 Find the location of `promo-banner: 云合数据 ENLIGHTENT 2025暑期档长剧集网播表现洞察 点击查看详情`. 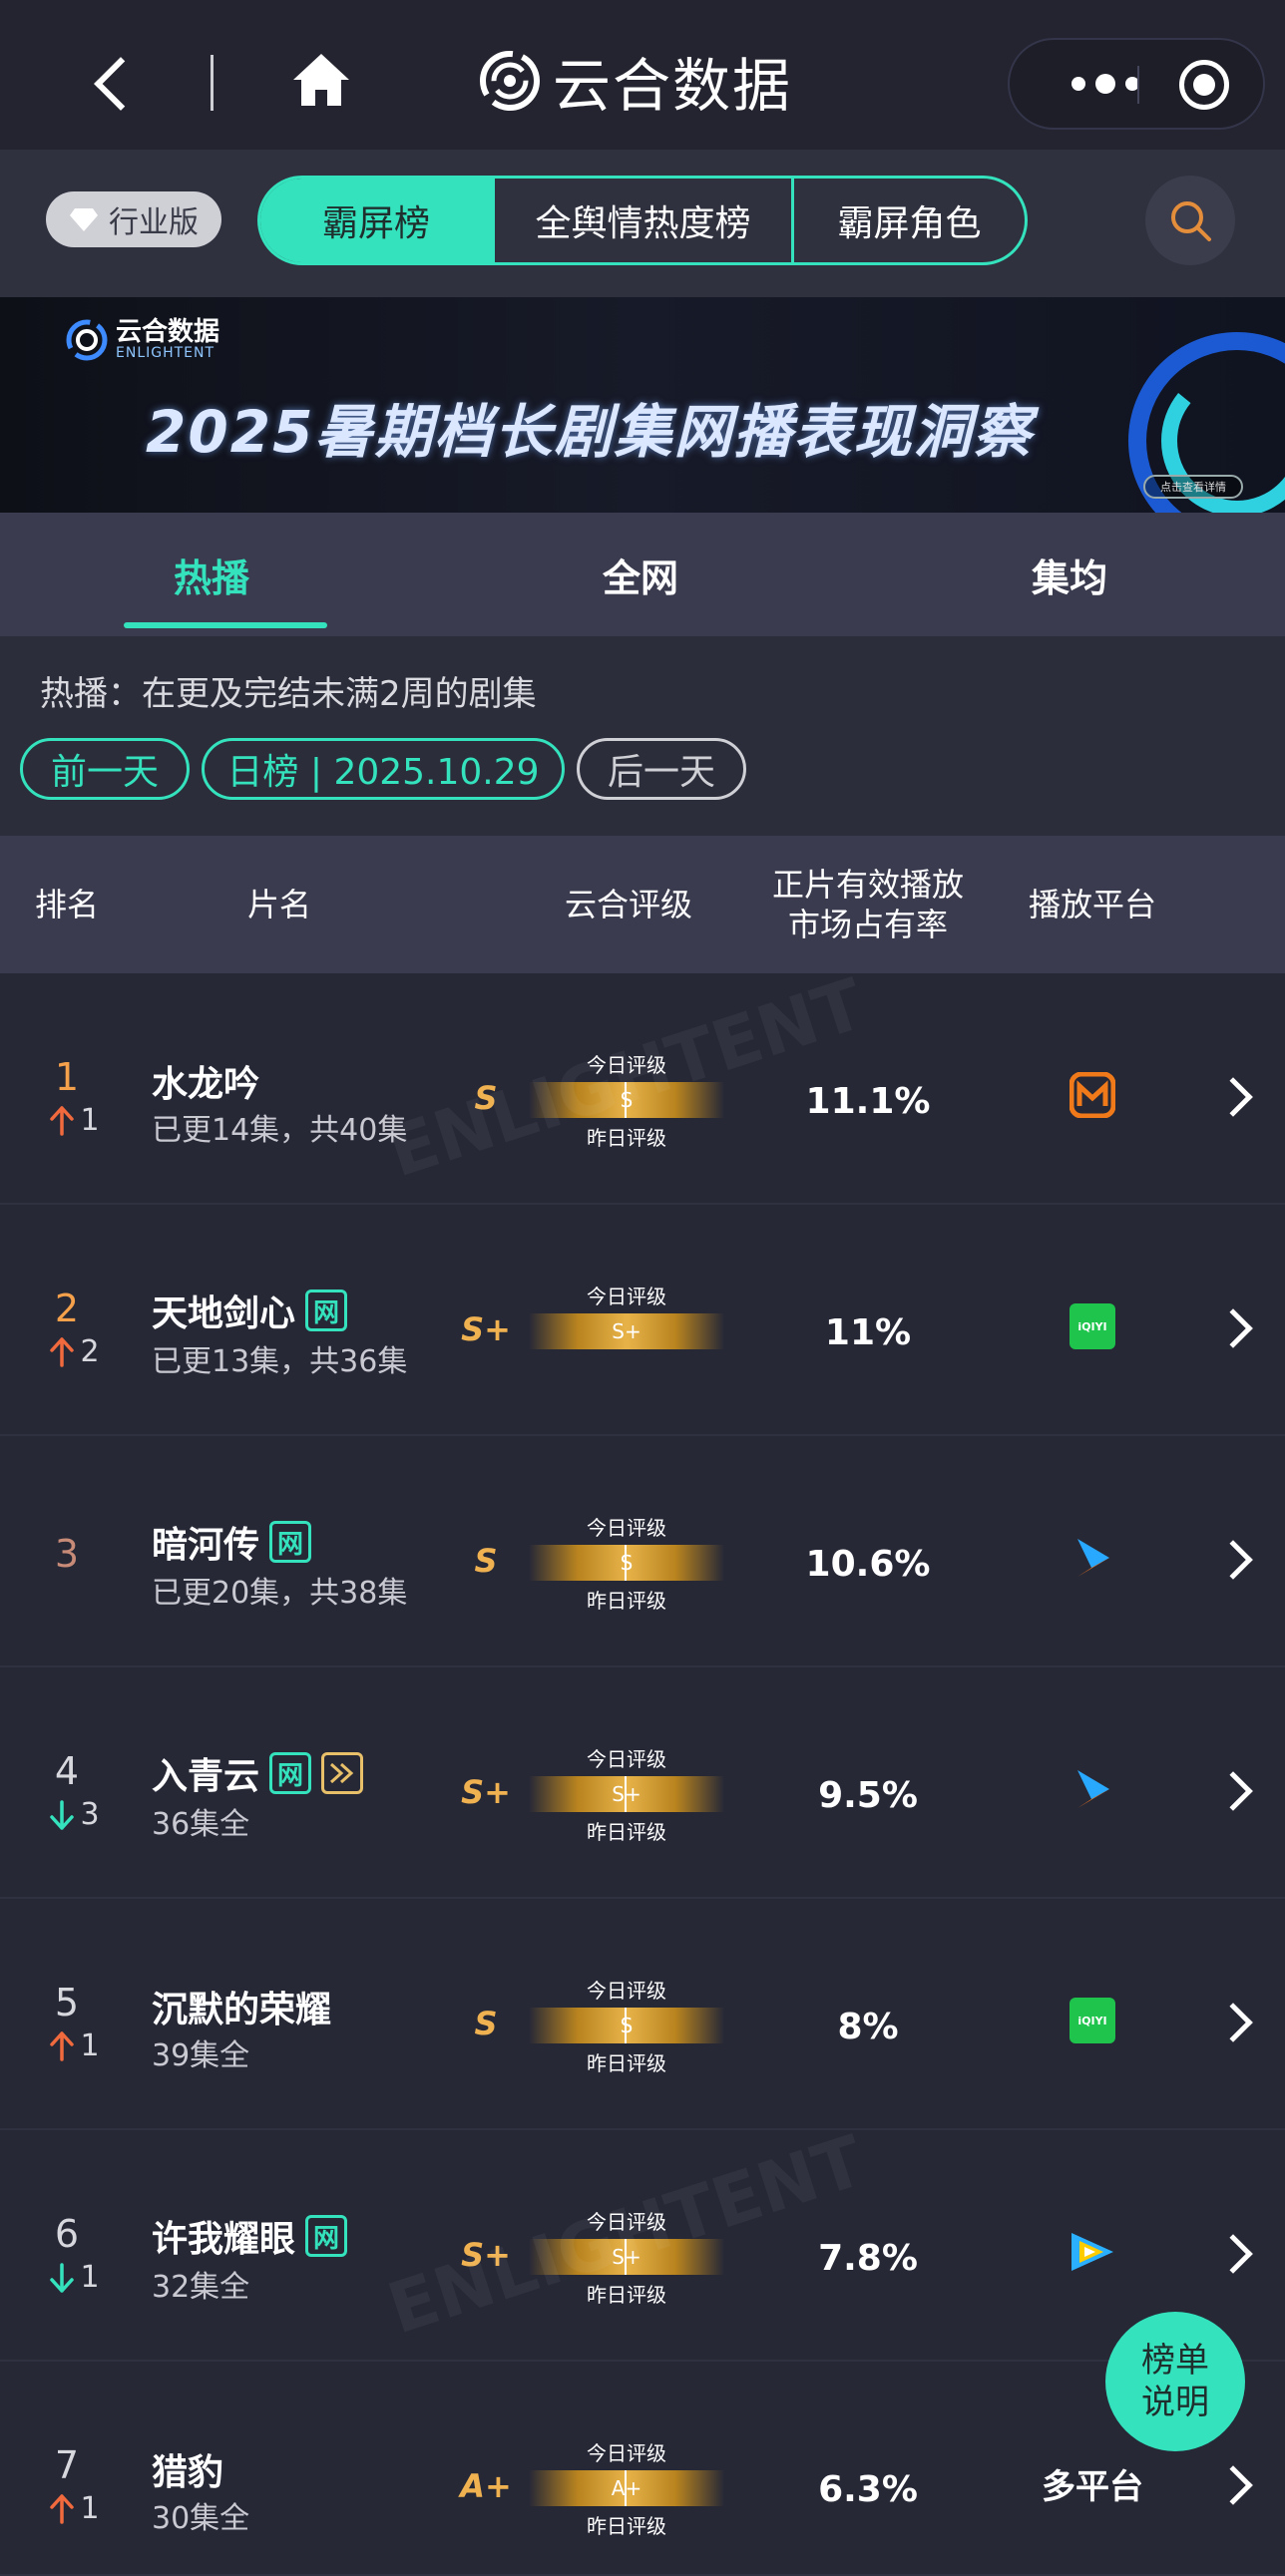

promo-banner: 云合数据 ENLIGHTENT 2025暑期档长剧集网播表现洞察 点击查看详情 is located at coordinates (642, 405).